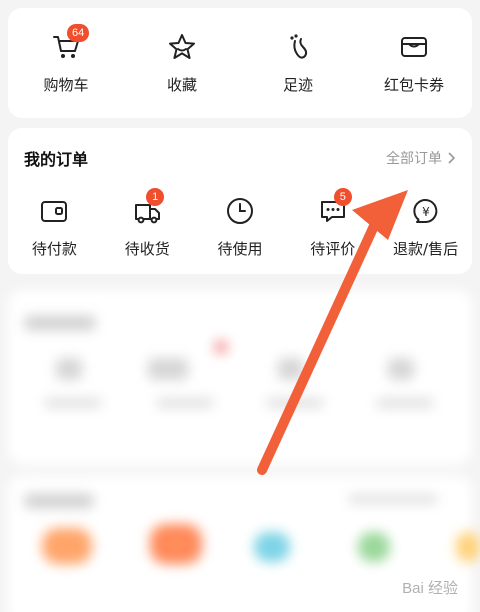  I want to click on view-all-orders-link: 全部订单, so click(421, 158).